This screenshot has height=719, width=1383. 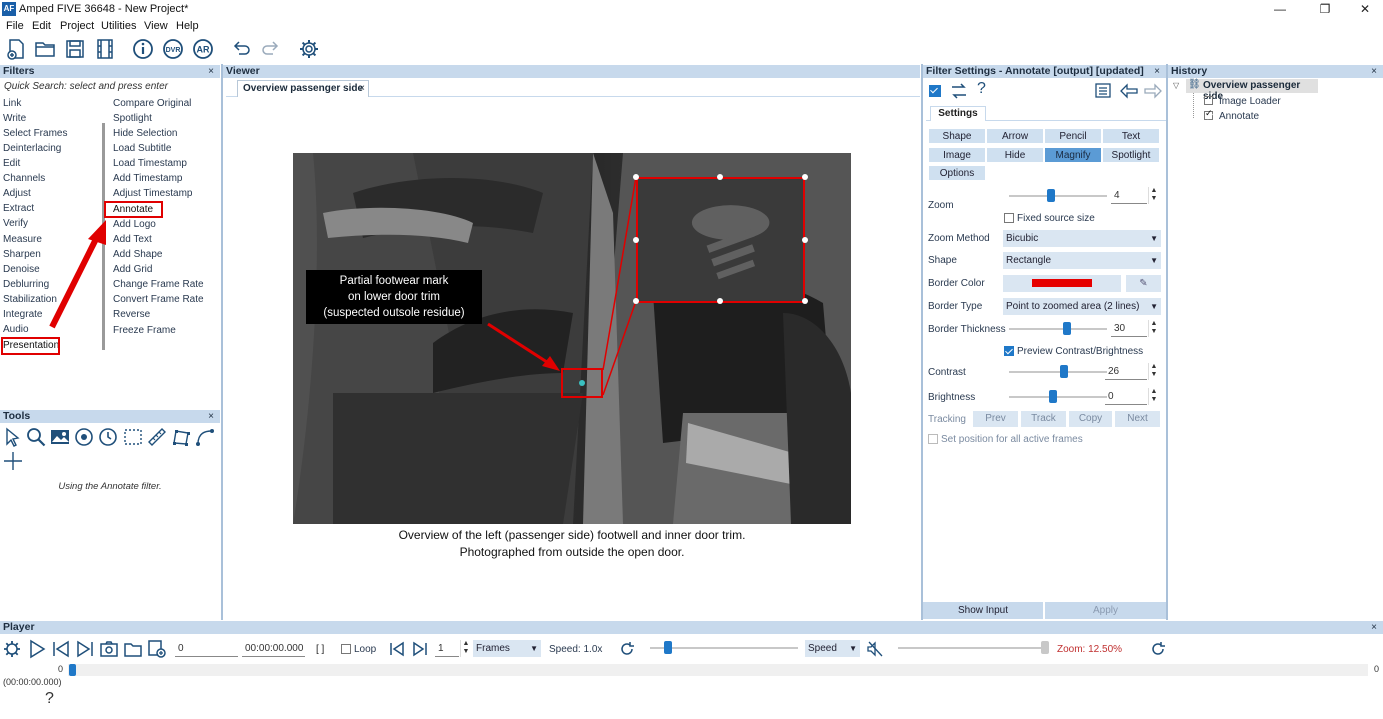 I want to click on right-splitter, so click(x=1167, y=342).